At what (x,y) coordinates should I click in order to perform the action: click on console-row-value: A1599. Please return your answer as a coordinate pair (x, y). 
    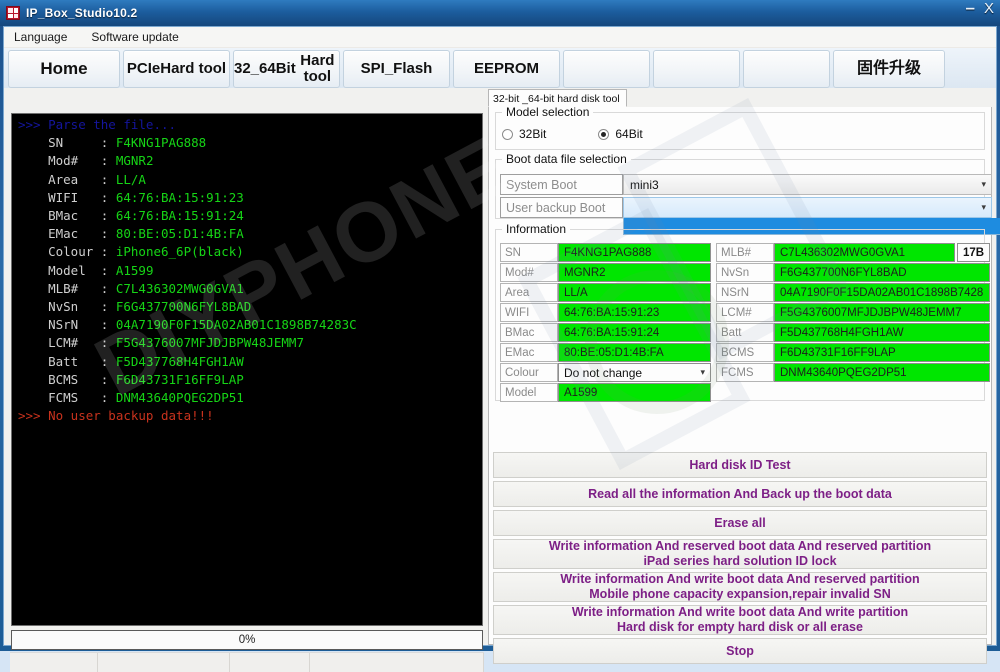
    Looking at the image, I should click on (135, 270).